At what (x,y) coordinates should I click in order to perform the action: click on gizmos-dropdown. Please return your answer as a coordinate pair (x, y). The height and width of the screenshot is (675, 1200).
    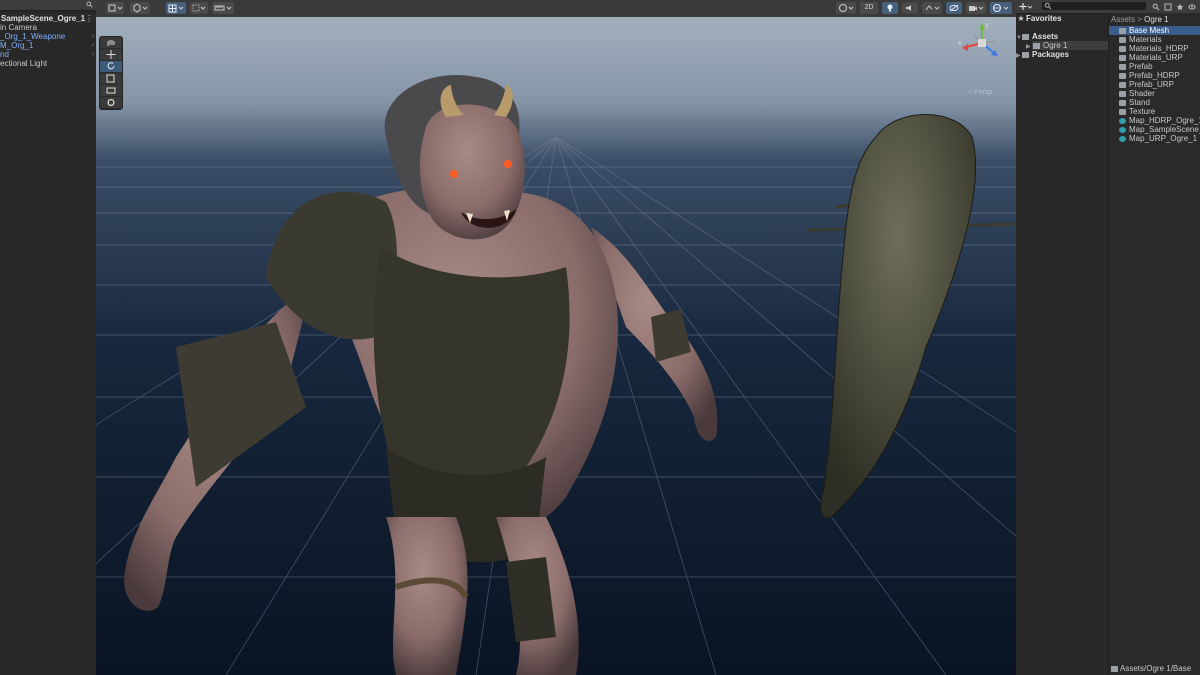
    Looking at the image, I should click on (1001, 8).